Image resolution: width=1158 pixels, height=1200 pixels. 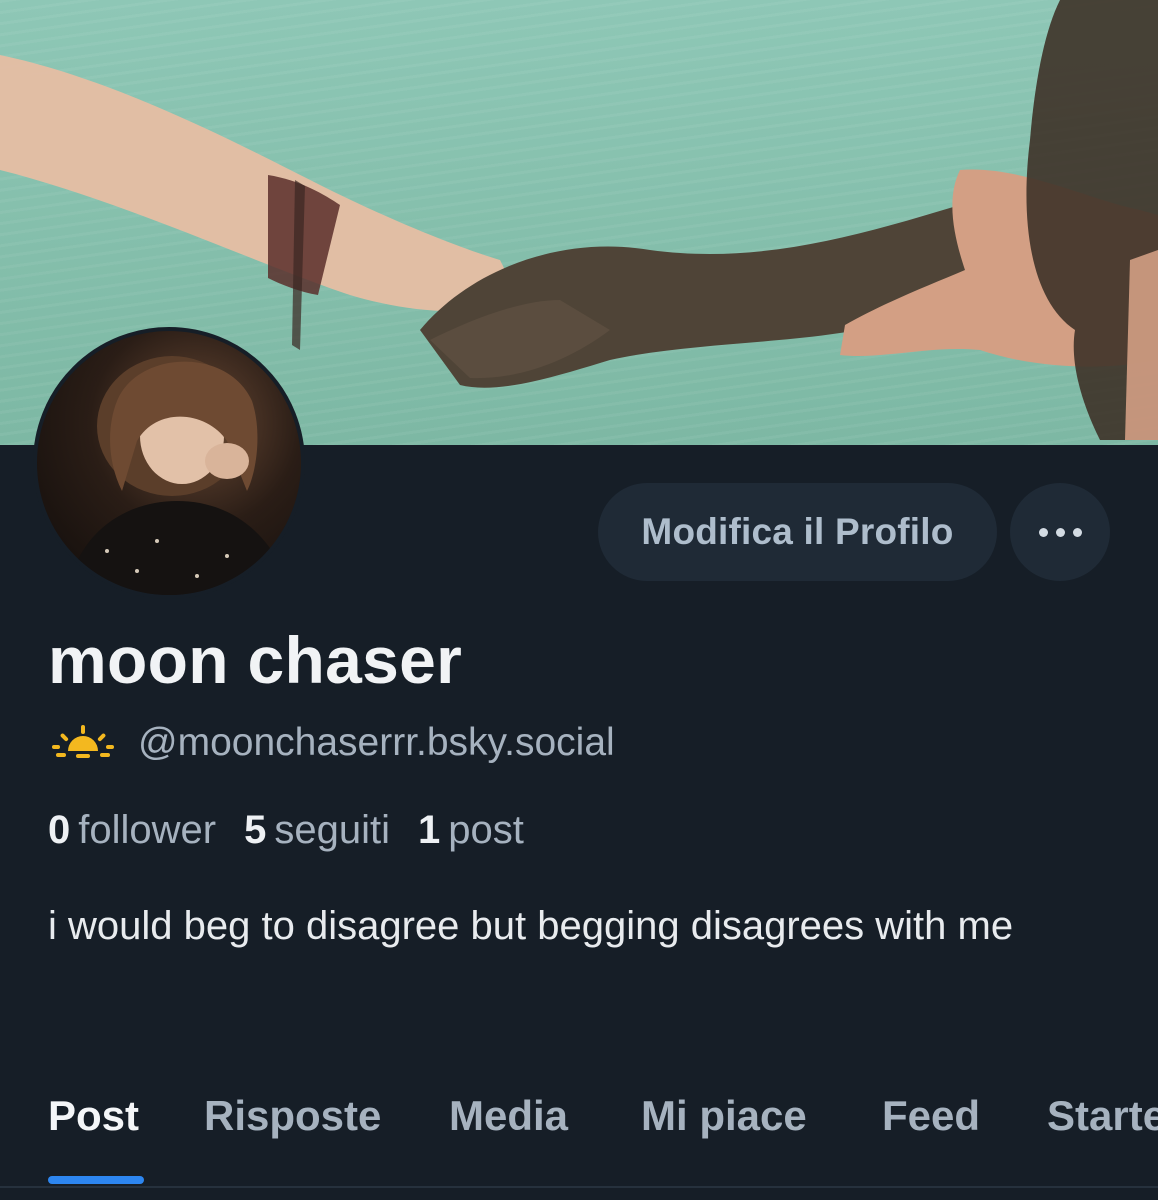 I want to click on handle-row: @moonchaserrr.bsky.social, so click(x=332, y=743).